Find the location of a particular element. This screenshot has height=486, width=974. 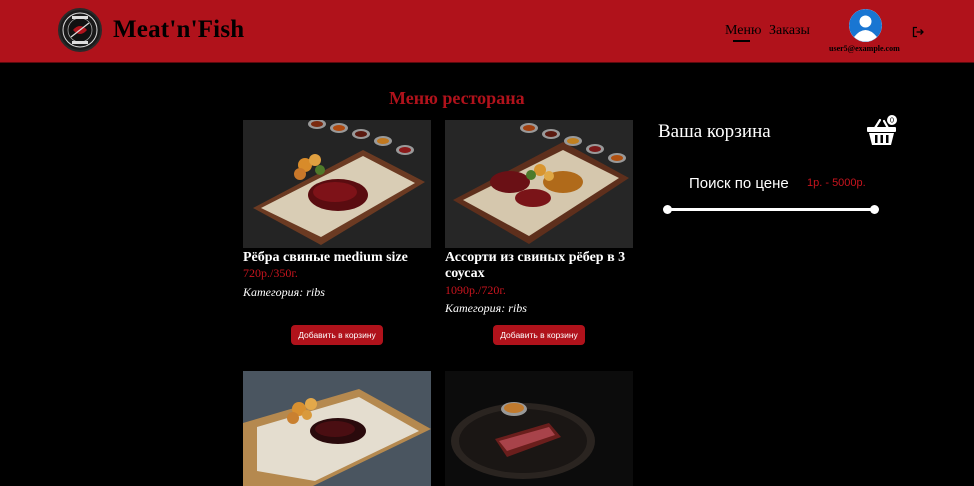

brand-name: Meat'n'Fish is located at coordinates (178, 30).